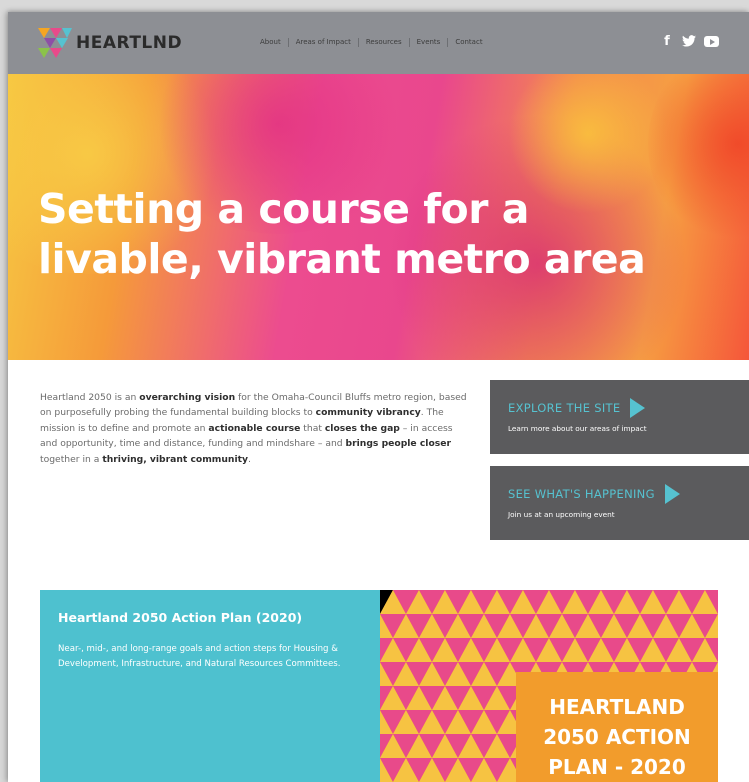 The height and width of the screenshot is (782, 749). What do you see at coordinates (175, 459) in the screenshot?
I see `intro-emphasis: thriving, vibrant community` at bounding box center [175, 459].